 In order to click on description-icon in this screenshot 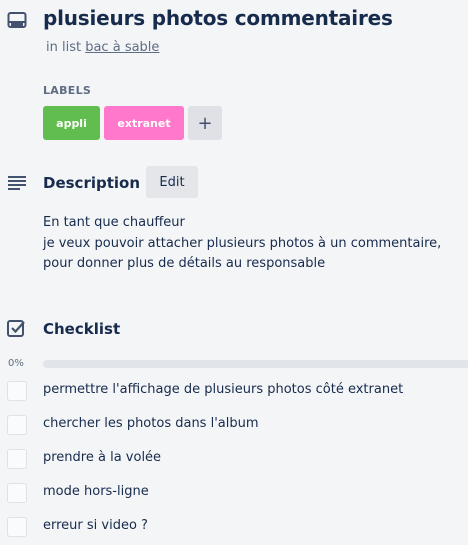, I will do `click(17, 183)`.